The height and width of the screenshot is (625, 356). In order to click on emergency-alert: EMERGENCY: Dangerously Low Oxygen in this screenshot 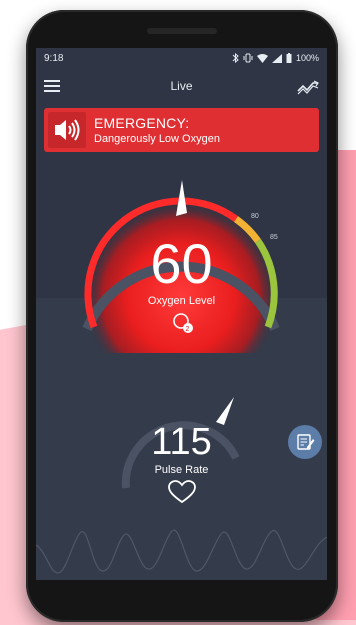, I will do `click(181, 130)`.